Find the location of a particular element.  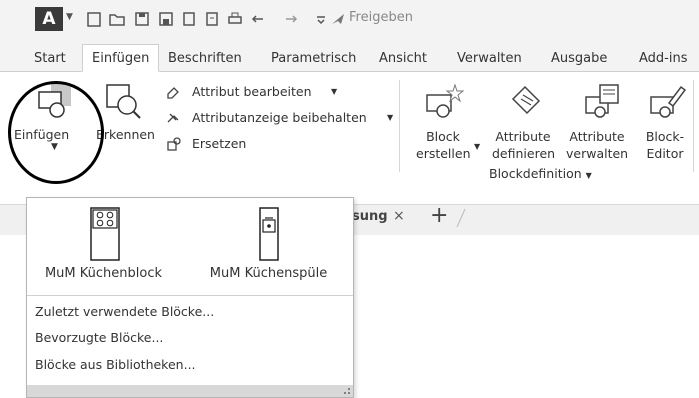

keep-attribute-dropdown-icon: ▼ is located at coordinates (390, 117).